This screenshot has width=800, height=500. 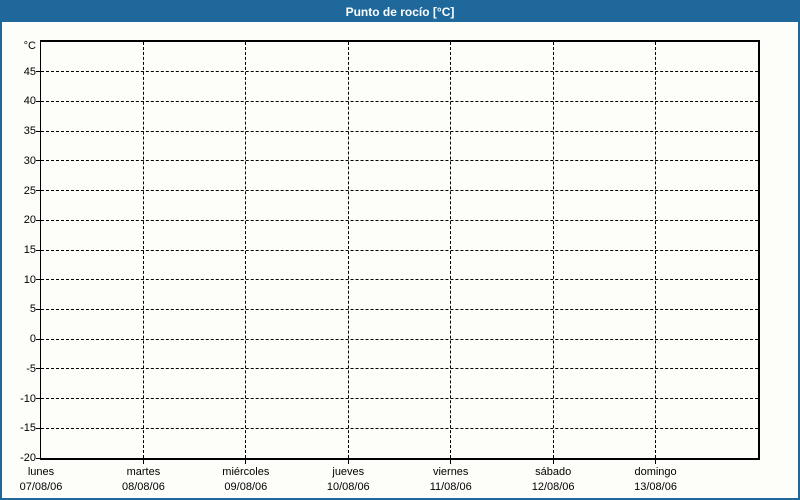 I want to click on x-date-label: 08/08/06, so click(x=143, y=487).